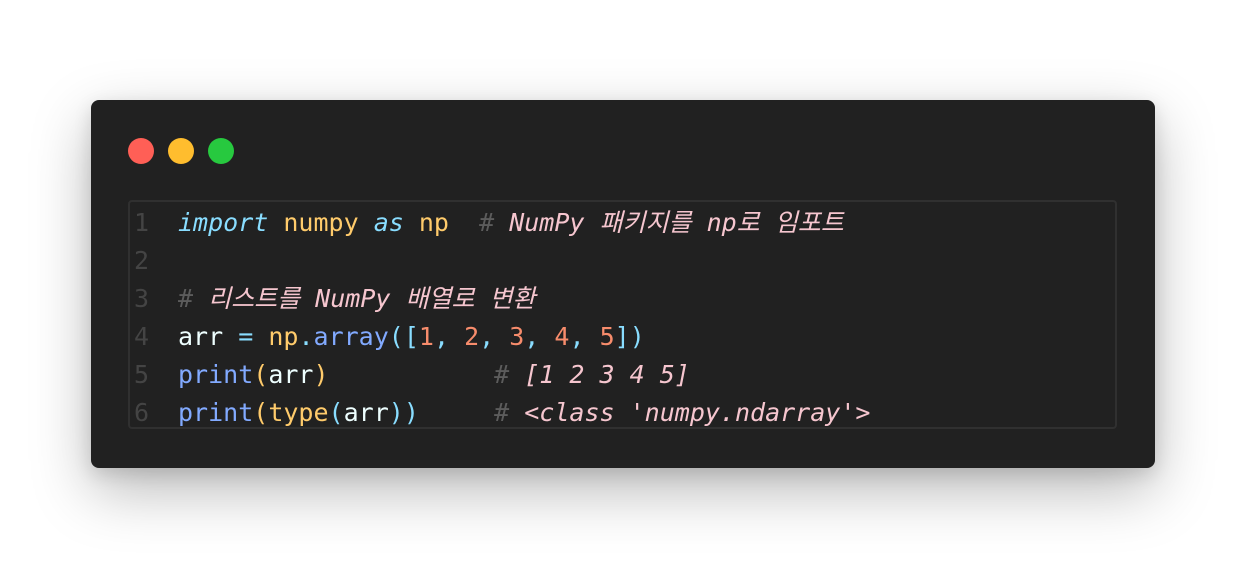  Describe the element at coordinates (306, 336) in the screenshot. I see `code-token: .` at that location.